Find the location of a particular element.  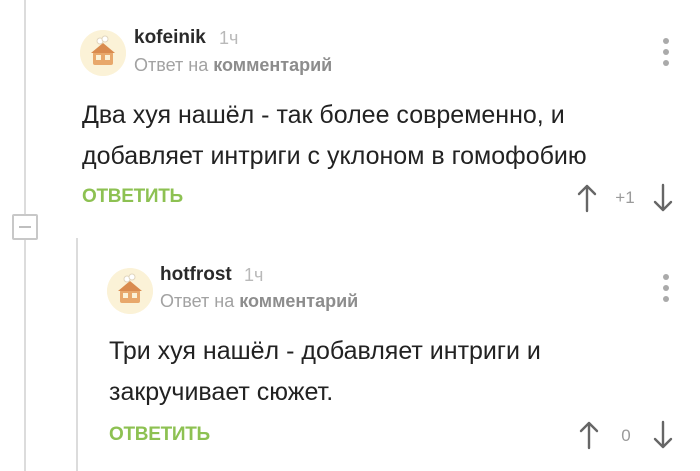

default-avatar-icon is located at coordinates (130, 291).